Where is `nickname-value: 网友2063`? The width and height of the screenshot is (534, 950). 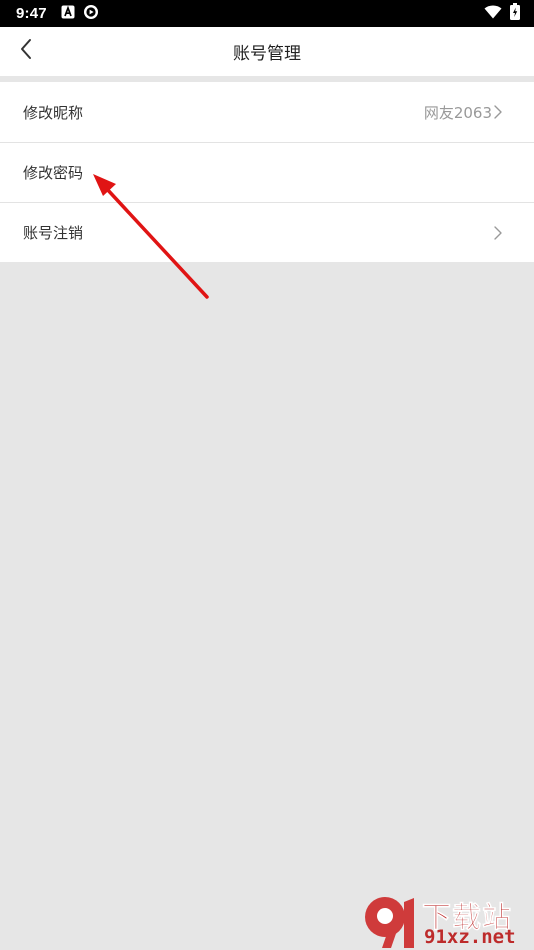 nickname-value: 网友2063 is located at coordinates (457, 112).